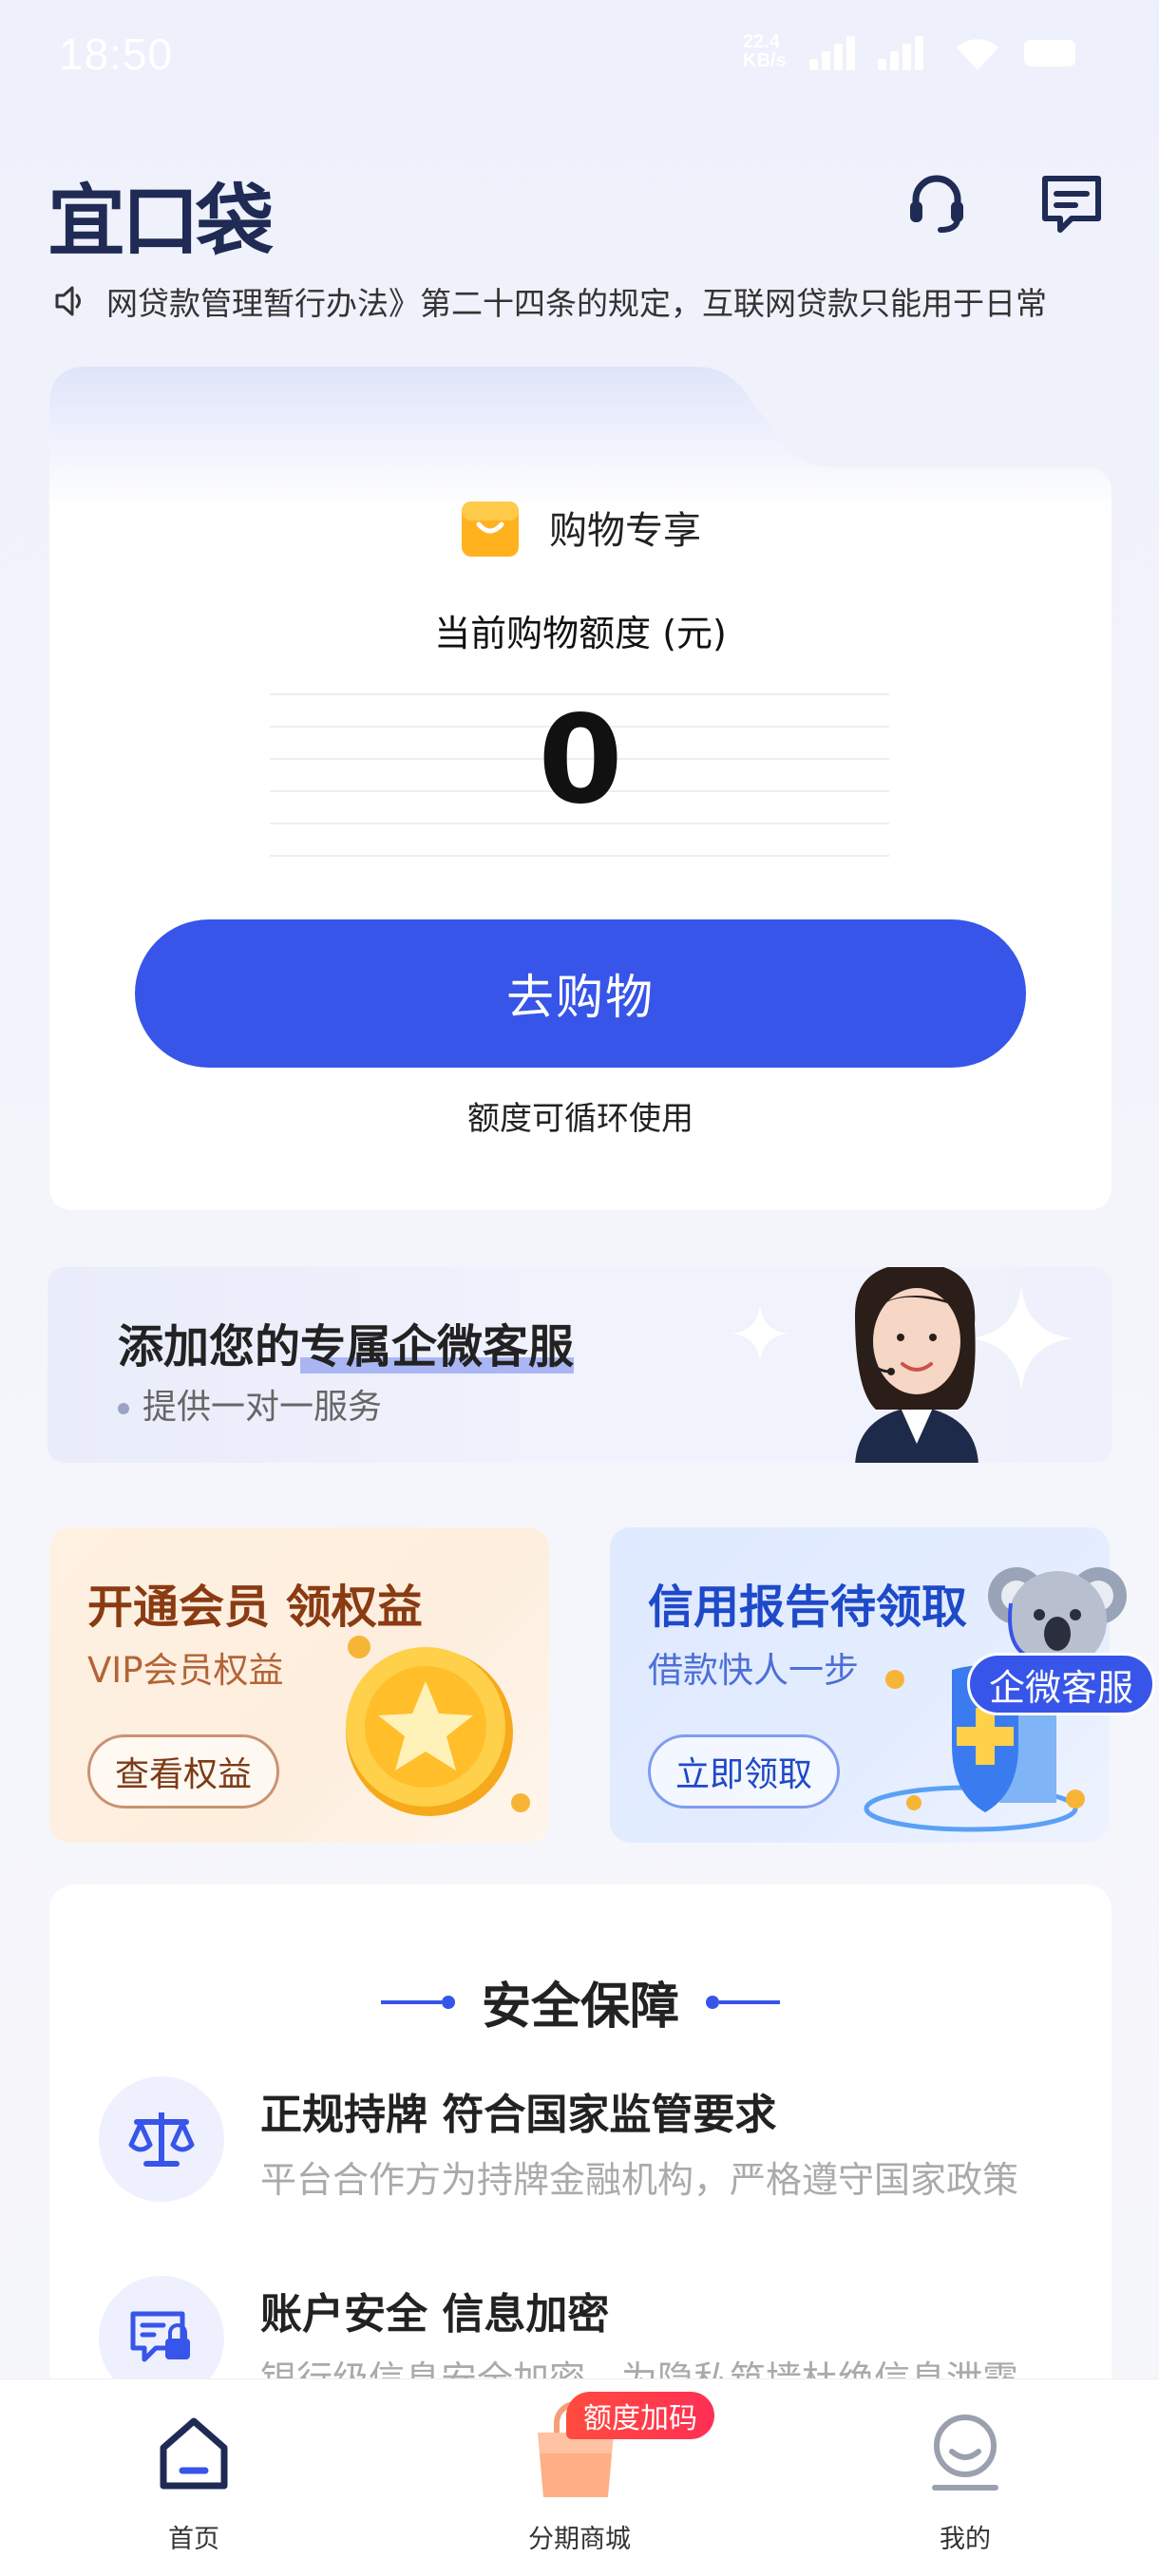 The image size is (1159, 2576). What do you see at coordinates (580, 1119) in the screenshot?
I see `limit-footnote: 额度可循环使用` at bounding box center [580, 1119].